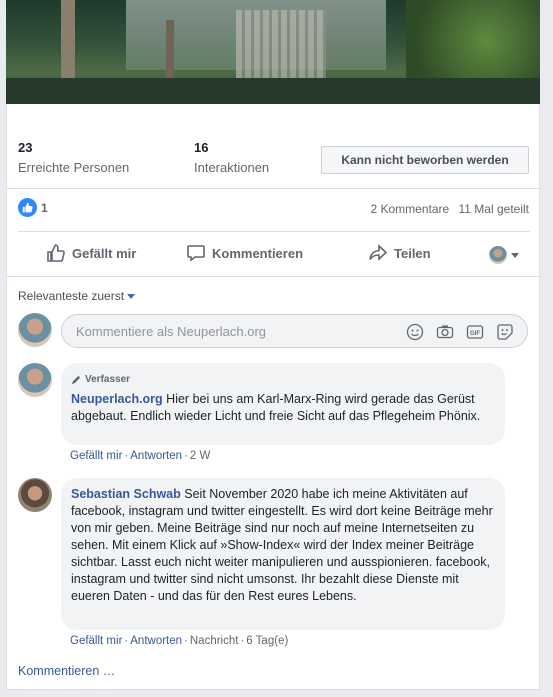 This screenshot has height=697, width=553. Describe the element at coordinates (409, 209) in the screenshot. I see `comments-count-link: 2 Kommentare` at that location.